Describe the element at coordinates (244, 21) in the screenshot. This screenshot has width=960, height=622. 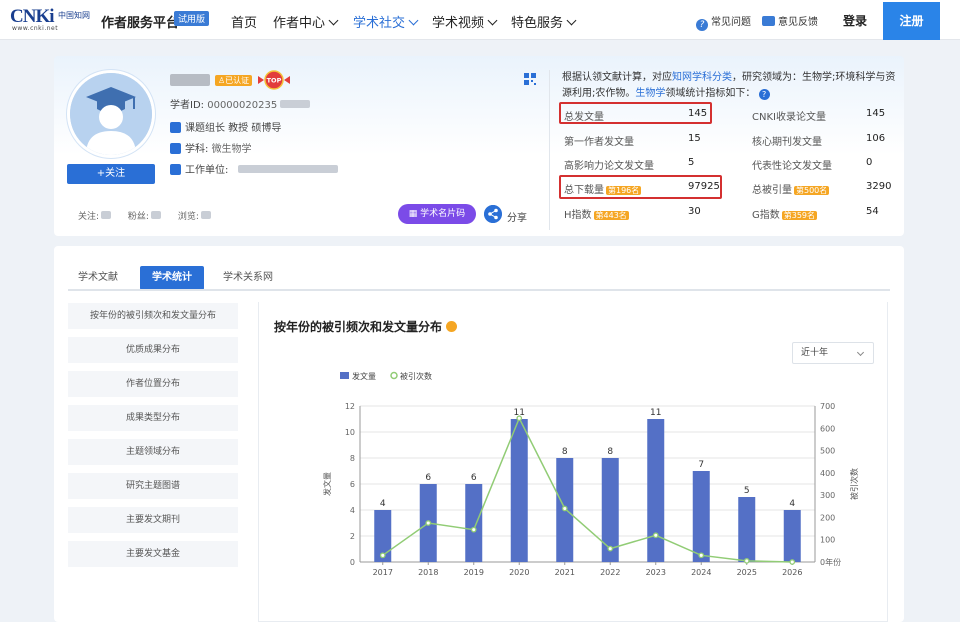
I see `nav-home: 首页` at that location.